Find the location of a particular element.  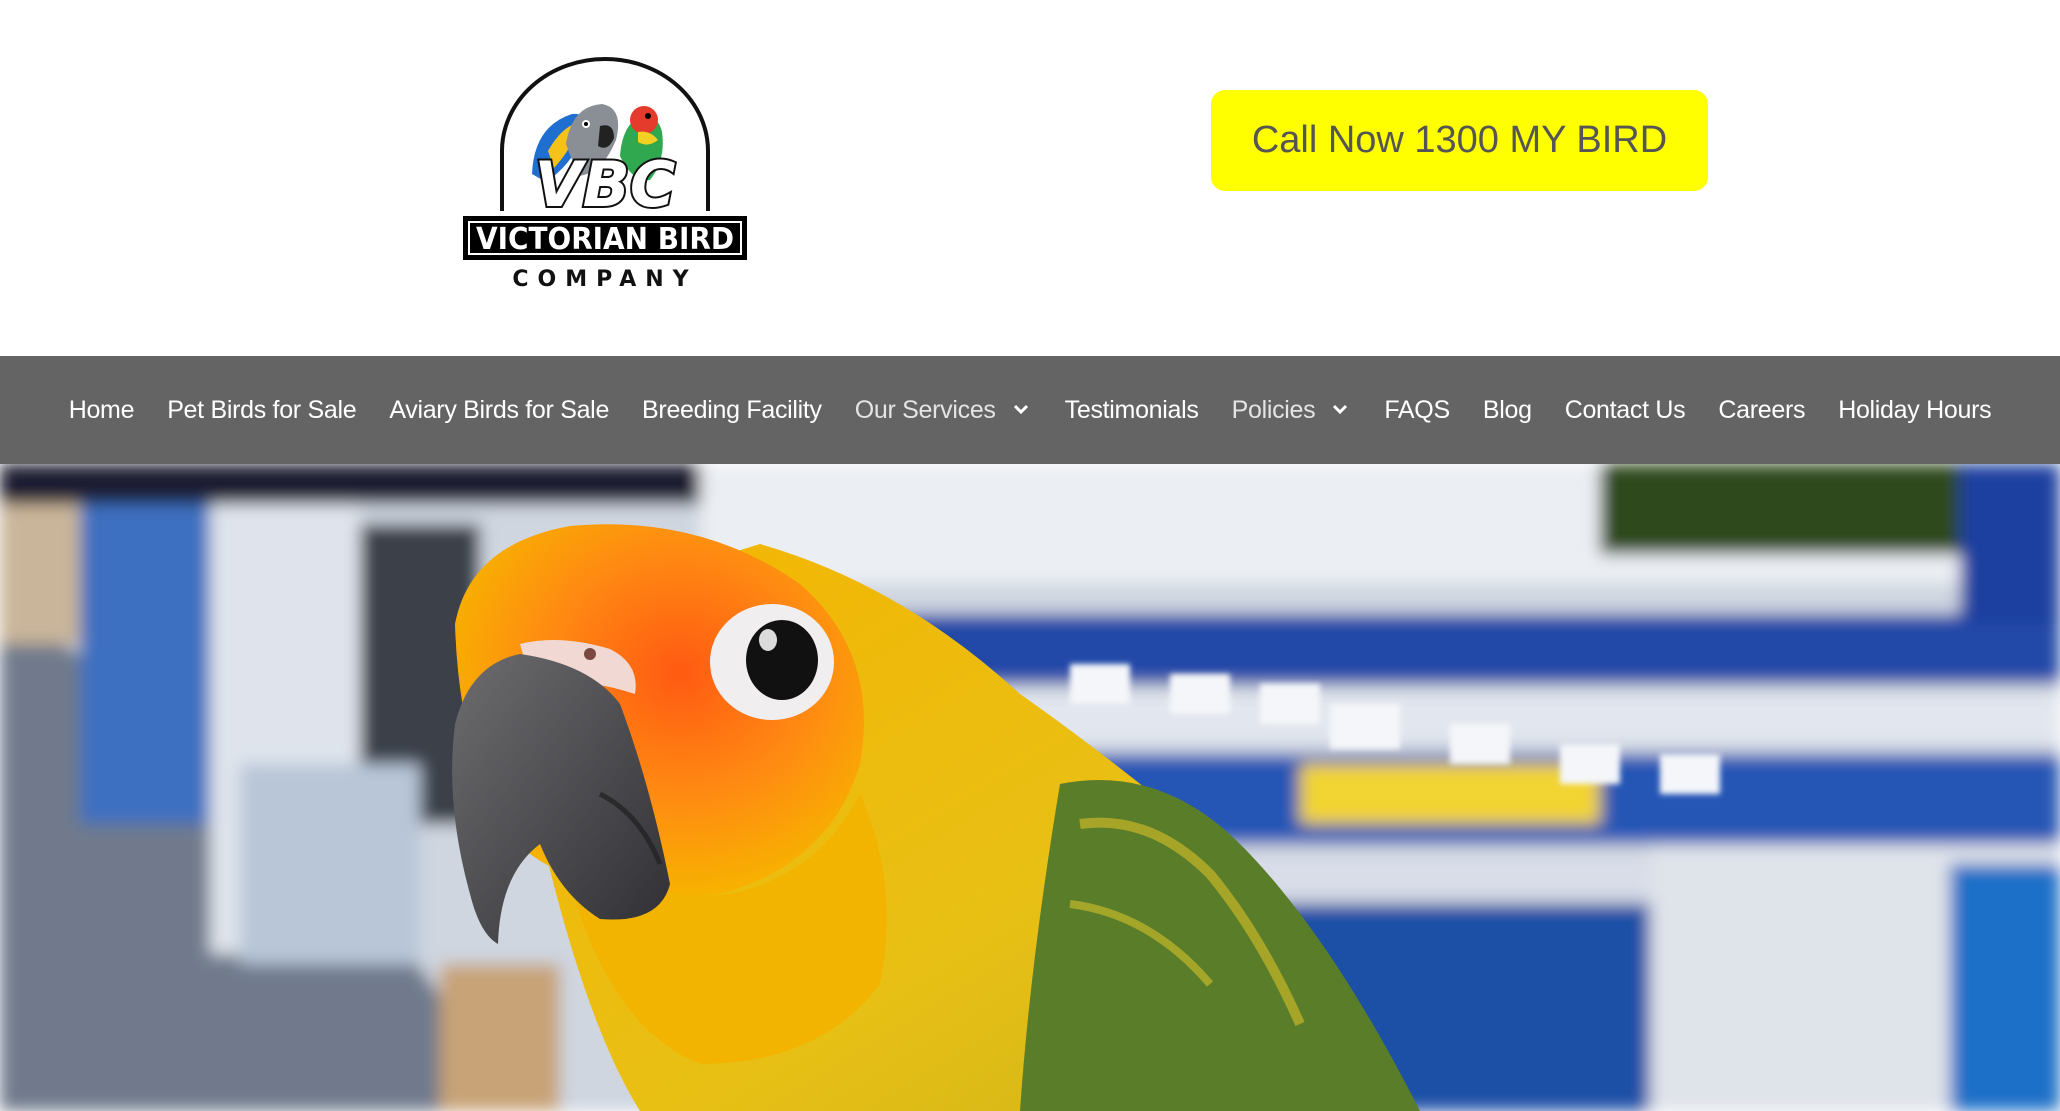

nav-item-label: Pet Birds for Sale is located at coordinates (262, 409).